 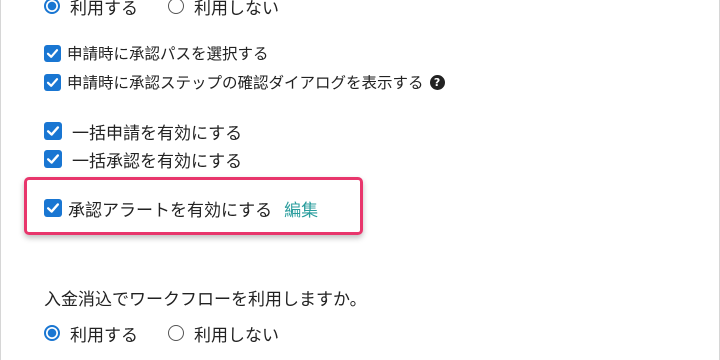 What do you see at coordinates (236, 9) in the screenshot?
I see `radio-not-use-label: 利用しない` at bounding box center [236, 9].